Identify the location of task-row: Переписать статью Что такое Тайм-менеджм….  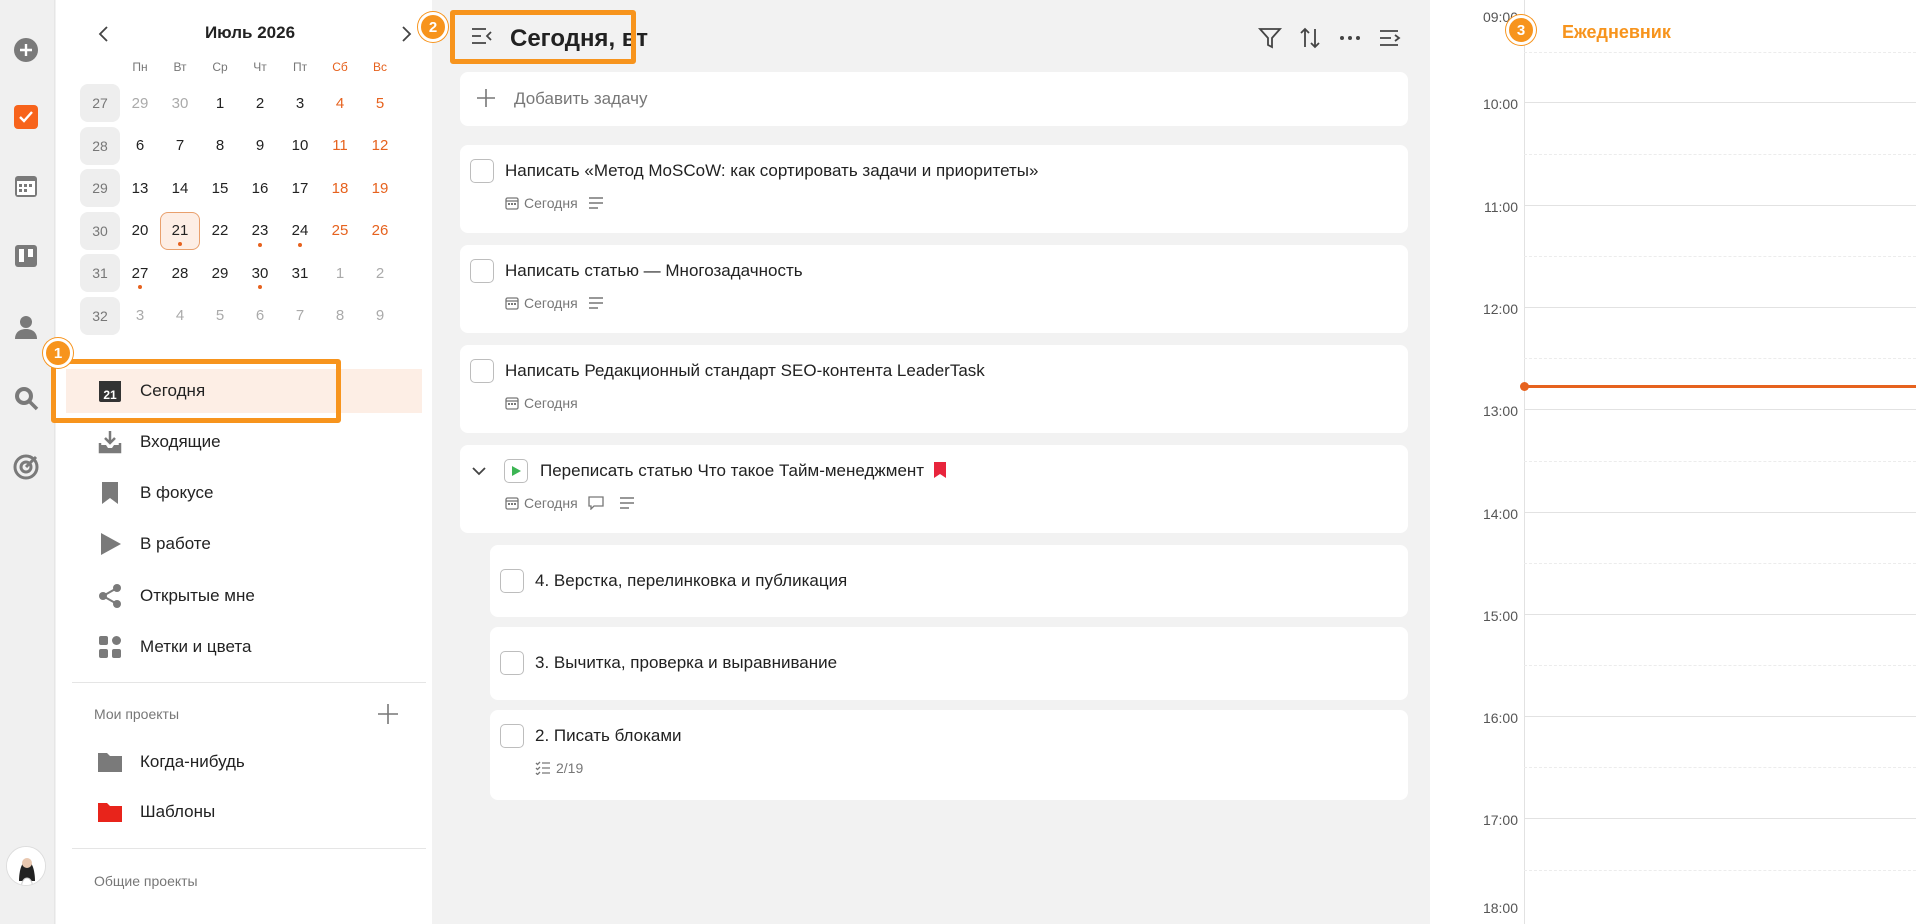
(934, 489).